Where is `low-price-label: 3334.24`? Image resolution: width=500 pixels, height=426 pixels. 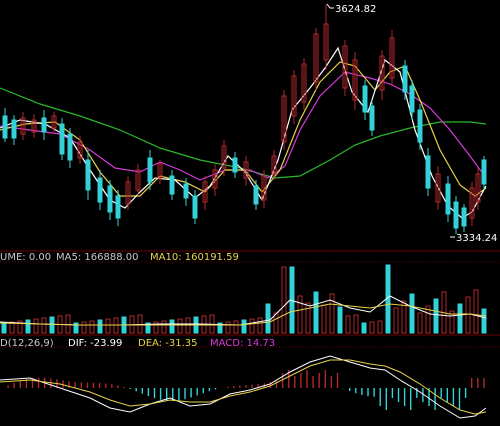 low-price-label: 3334.24 is located at coordinates (476, 238).